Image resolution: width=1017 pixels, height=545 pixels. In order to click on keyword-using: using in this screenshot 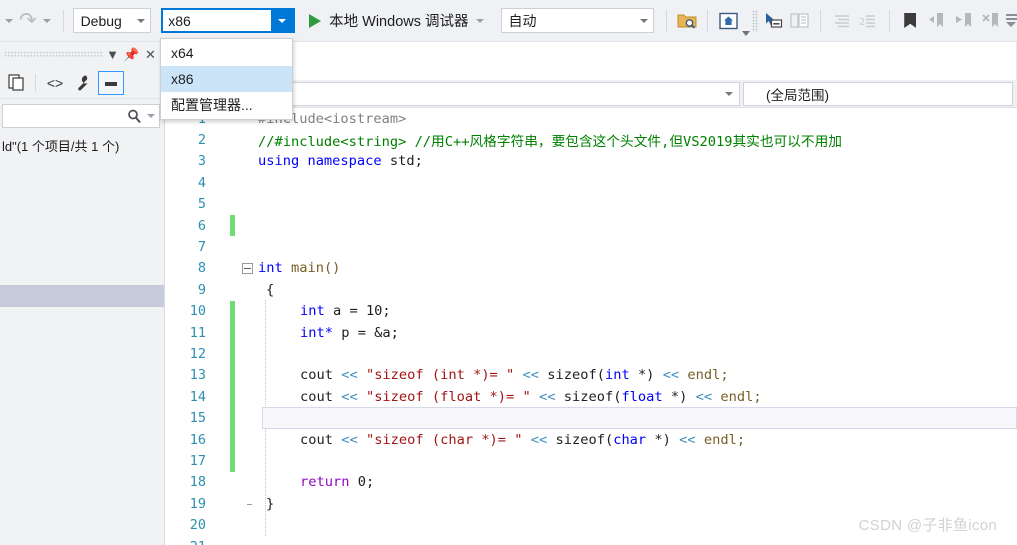, I will do `click(279, 161)`.